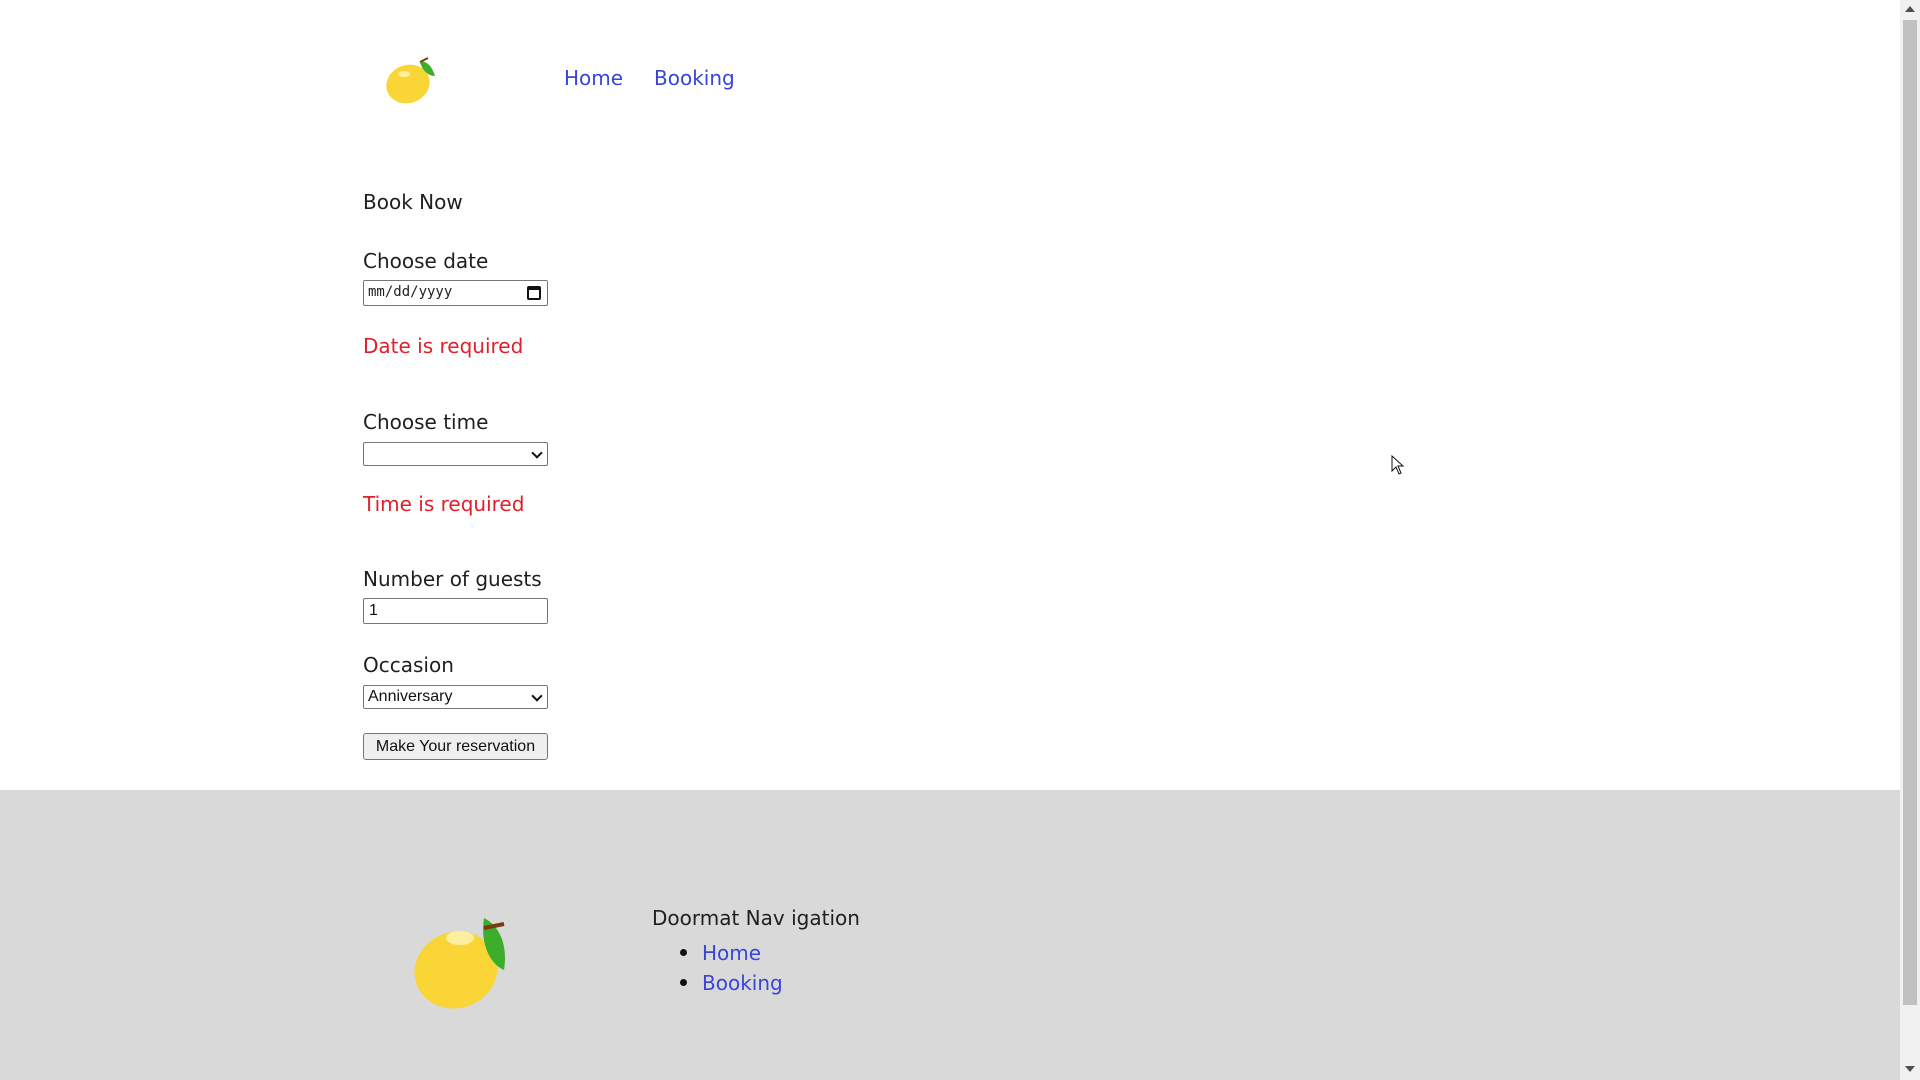 The width and height of the screenshot is (1920, 1080). Describe the element at coordinates (455, 454) in the screenshot. I see `time-select` at that location.